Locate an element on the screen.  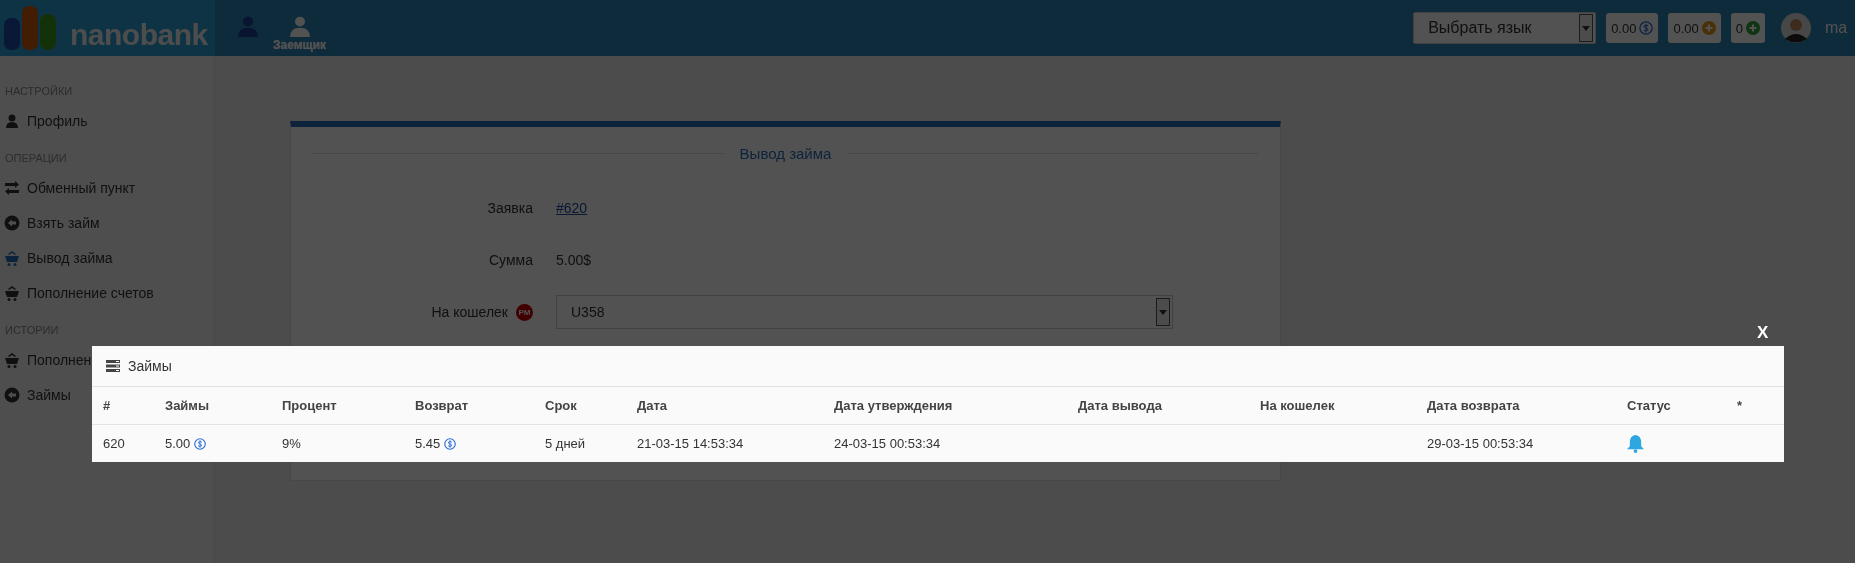
column-header: Возврат is located at coordinates (442, 405).